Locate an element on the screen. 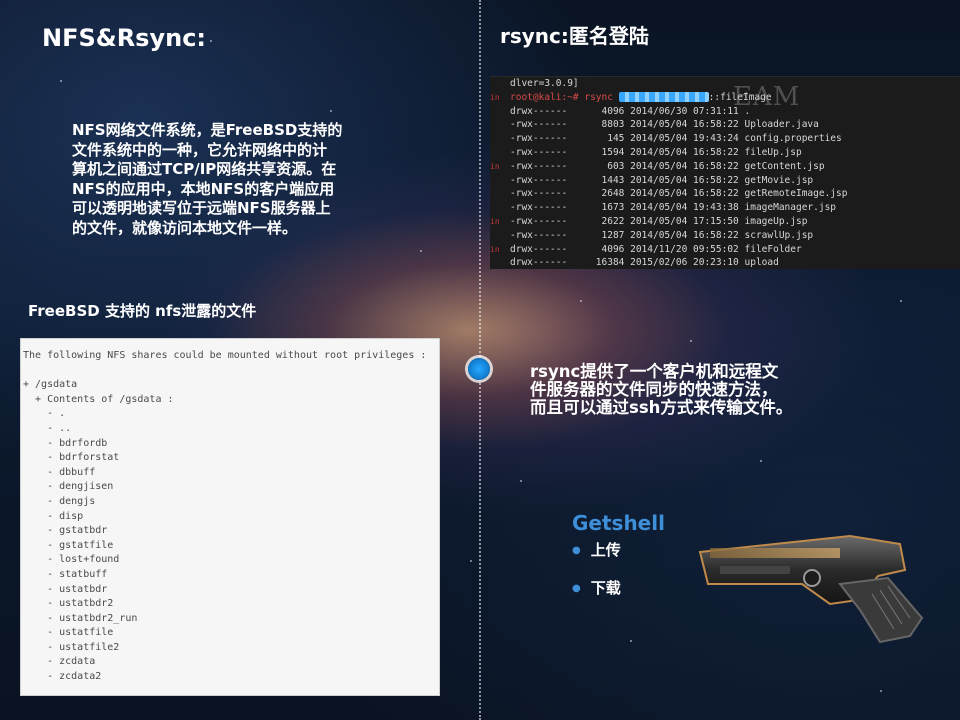  console-line: drwx------ 4096 2014/06/30 07:31:11 . is located at coordinates (725, 112).